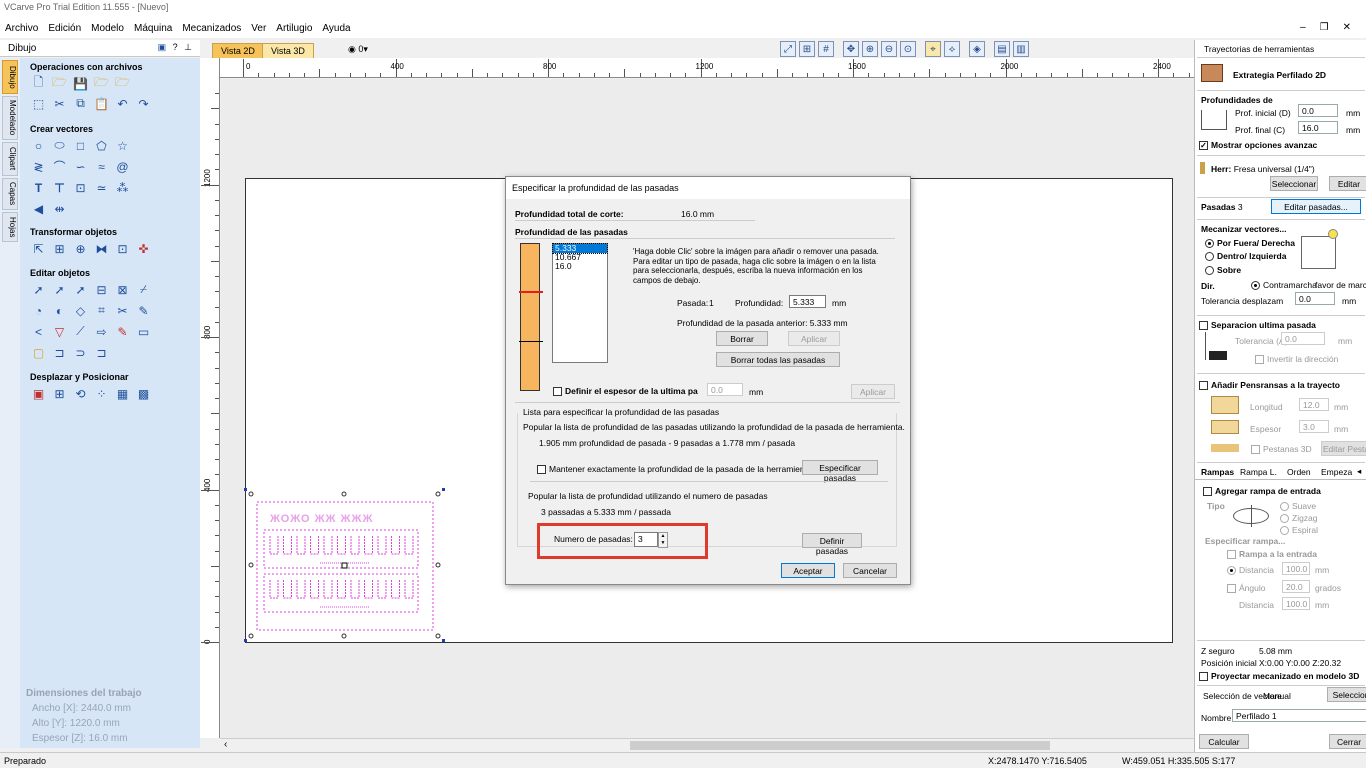 The image size is (1366, 768). Describe the element at coordinates (646, 539) in the screenshot. I see `num-passes-input: 3` at that location.